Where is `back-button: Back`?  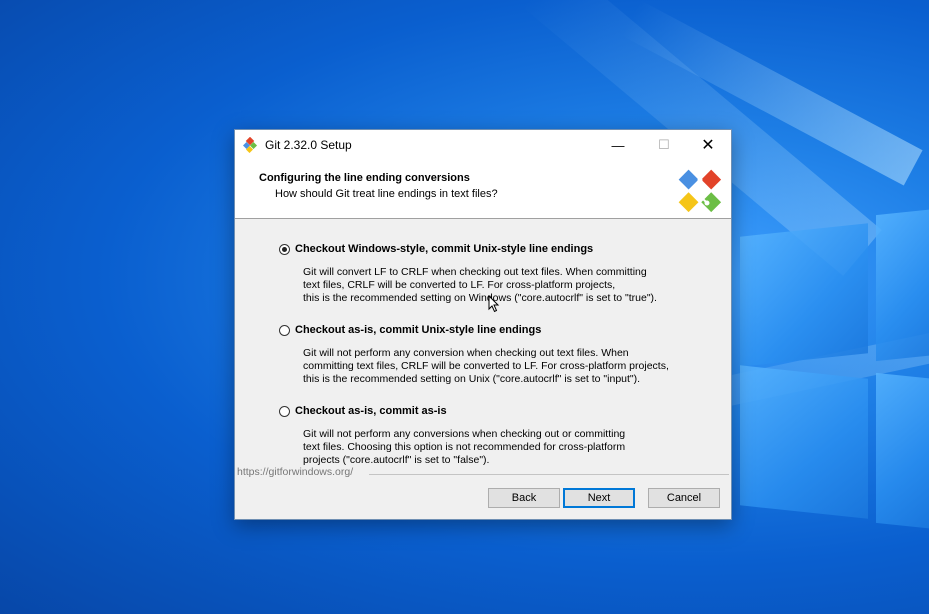 back-button: Back is located at coordinates (524, 498).